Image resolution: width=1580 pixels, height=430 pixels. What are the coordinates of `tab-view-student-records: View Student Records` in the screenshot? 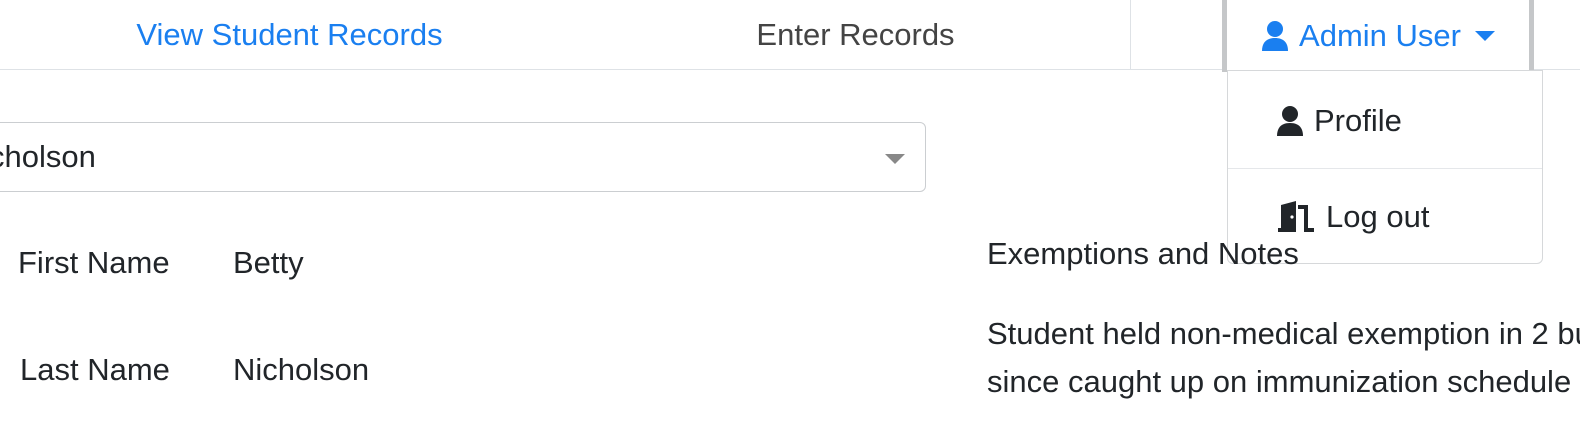 It's located at (291, 35).